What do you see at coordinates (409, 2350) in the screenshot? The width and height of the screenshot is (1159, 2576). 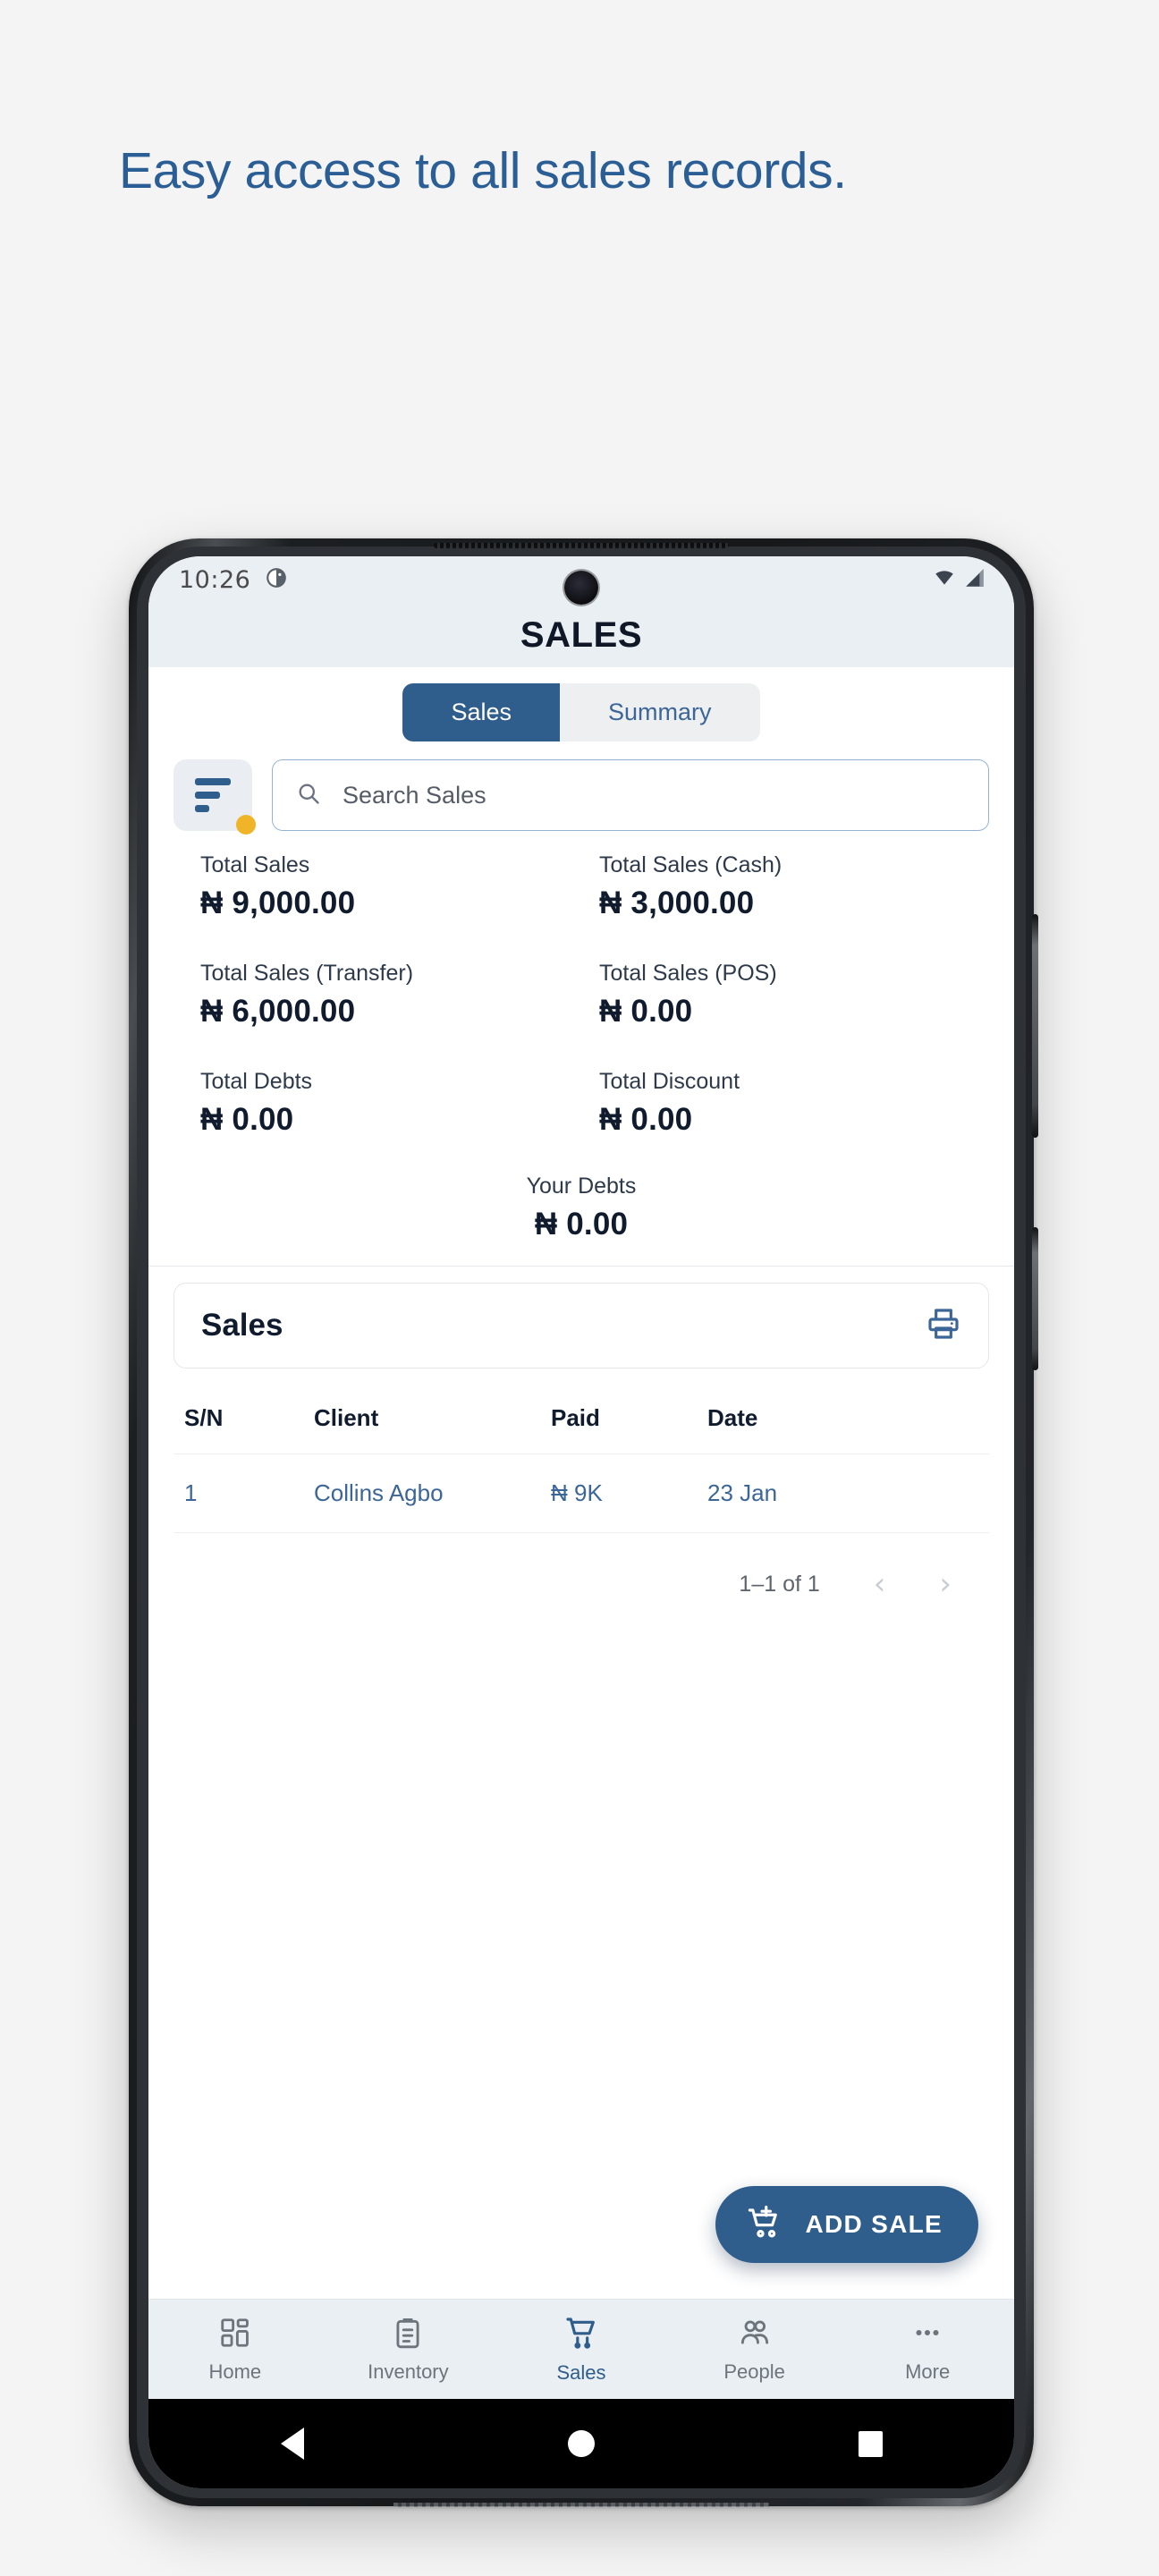 I see `nav-item-inventory: Inventory` at bounding box center [409, 2350].